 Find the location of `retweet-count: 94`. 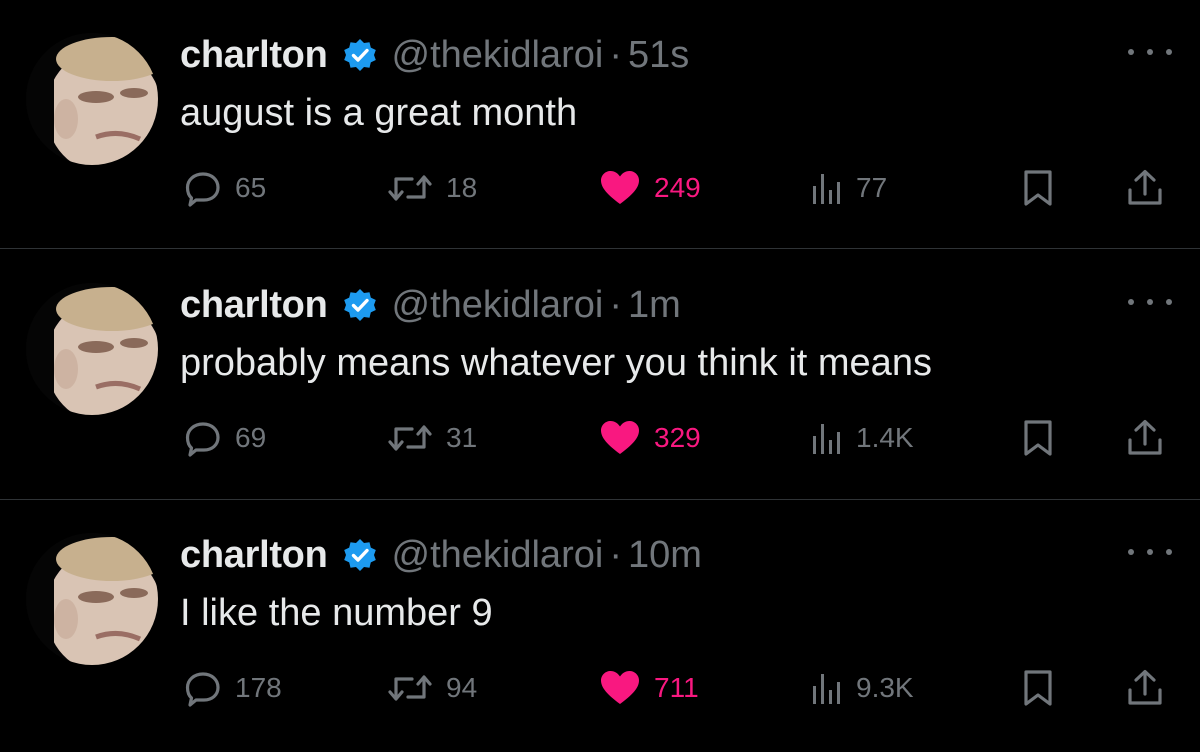

retweet-count: 94 is located at coordinates (462, 687).